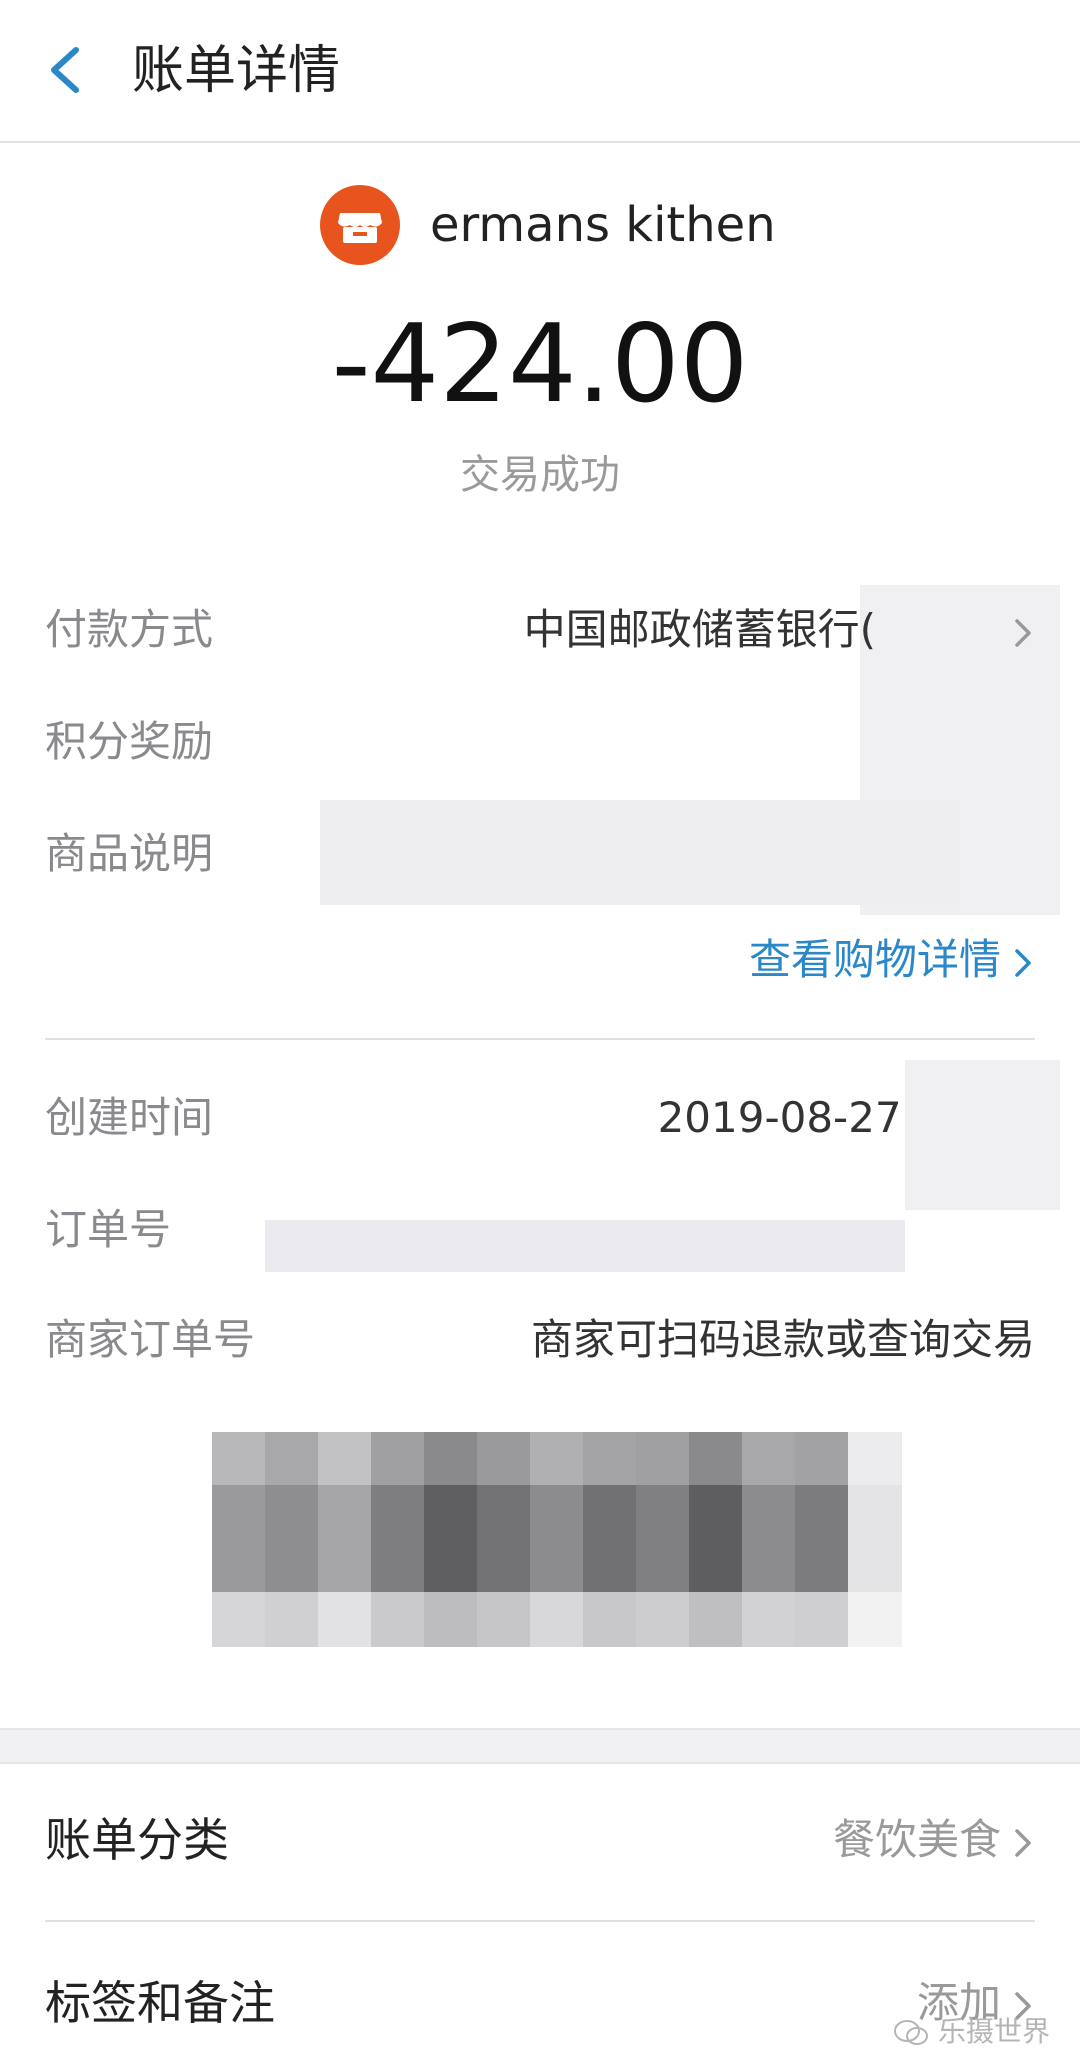  I want to click on merchant-name: ermans kithen, so click(603, 225).